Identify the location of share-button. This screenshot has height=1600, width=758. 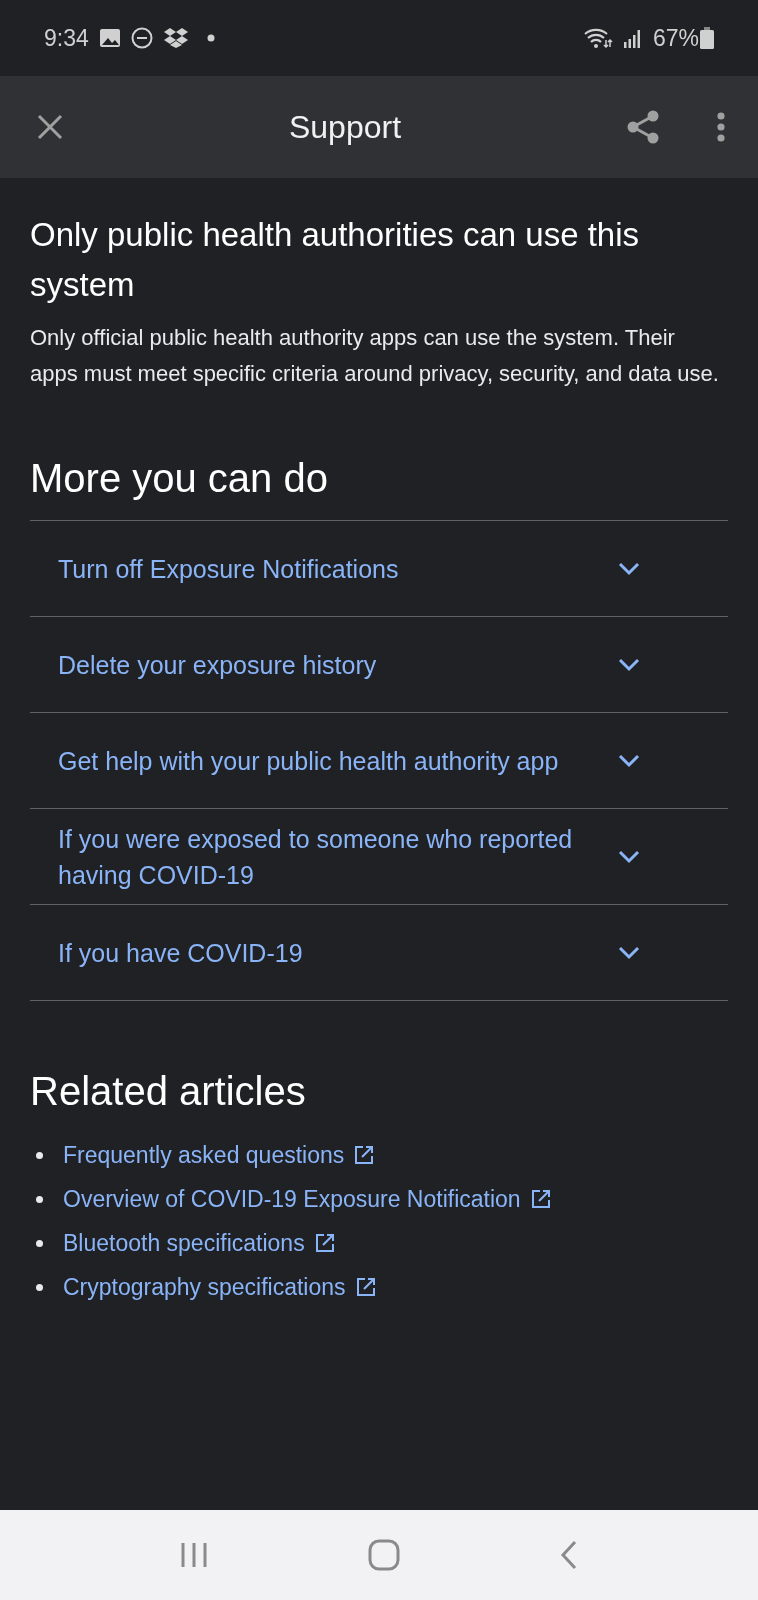
(643, 127).